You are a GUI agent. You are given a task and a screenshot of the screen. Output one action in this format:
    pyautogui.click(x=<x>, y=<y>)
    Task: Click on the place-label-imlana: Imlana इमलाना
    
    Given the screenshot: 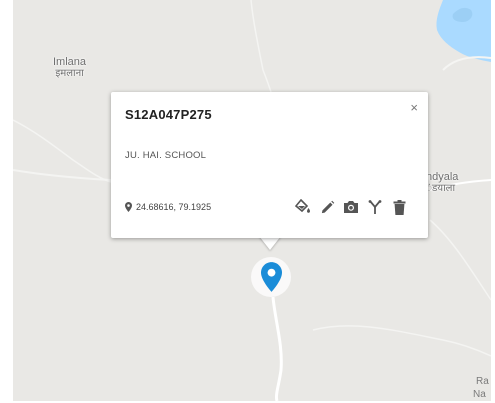 What is the action you would take?
    pyautogui.click(x=69, y=68)
    